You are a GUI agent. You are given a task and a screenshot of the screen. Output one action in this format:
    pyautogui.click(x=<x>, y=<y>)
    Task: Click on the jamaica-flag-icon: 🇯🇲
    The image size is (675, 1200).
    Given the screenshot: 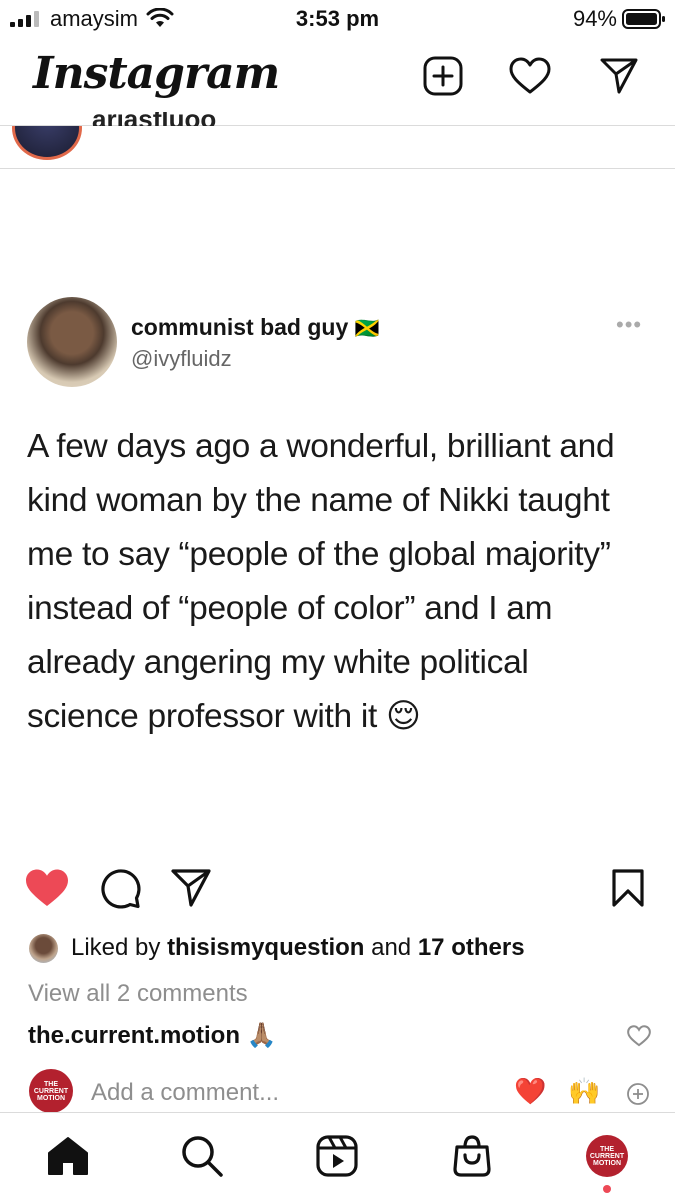 What is the action you would take?
    pyautogui.click(x=367, y=329)
    